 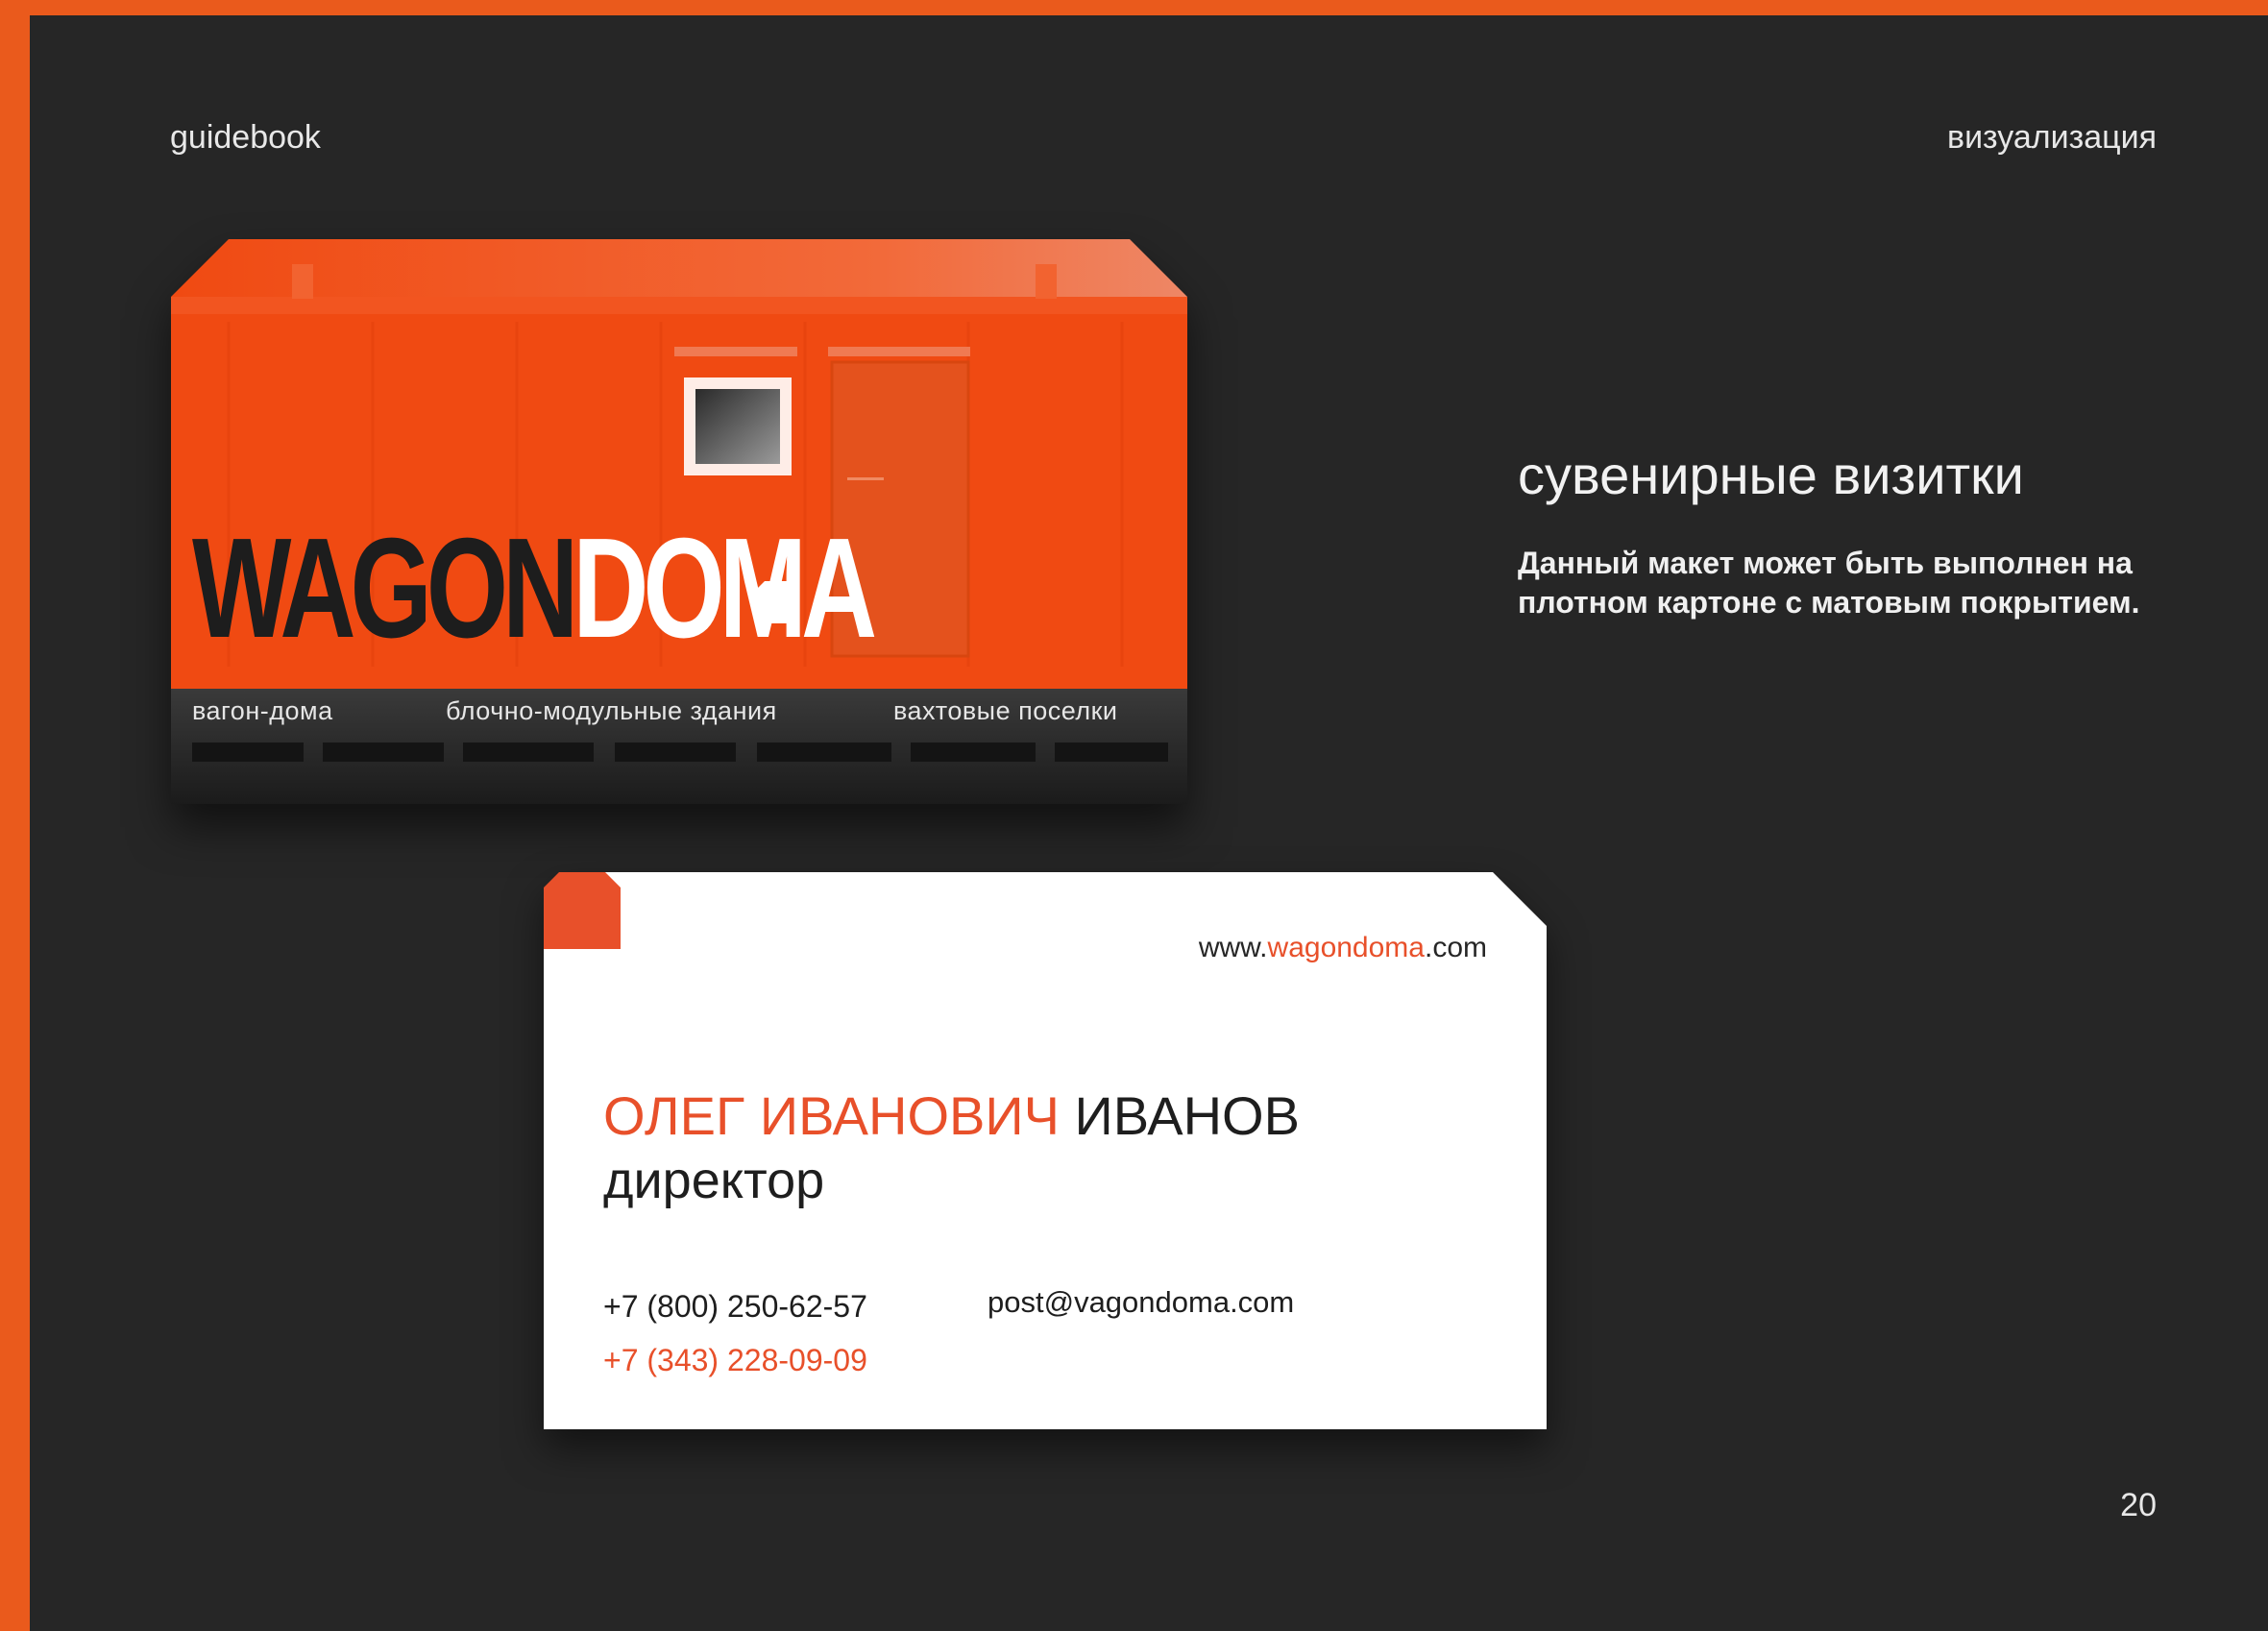 I want to click on brand-wagon: WAGON, so click(x=385, y=589).